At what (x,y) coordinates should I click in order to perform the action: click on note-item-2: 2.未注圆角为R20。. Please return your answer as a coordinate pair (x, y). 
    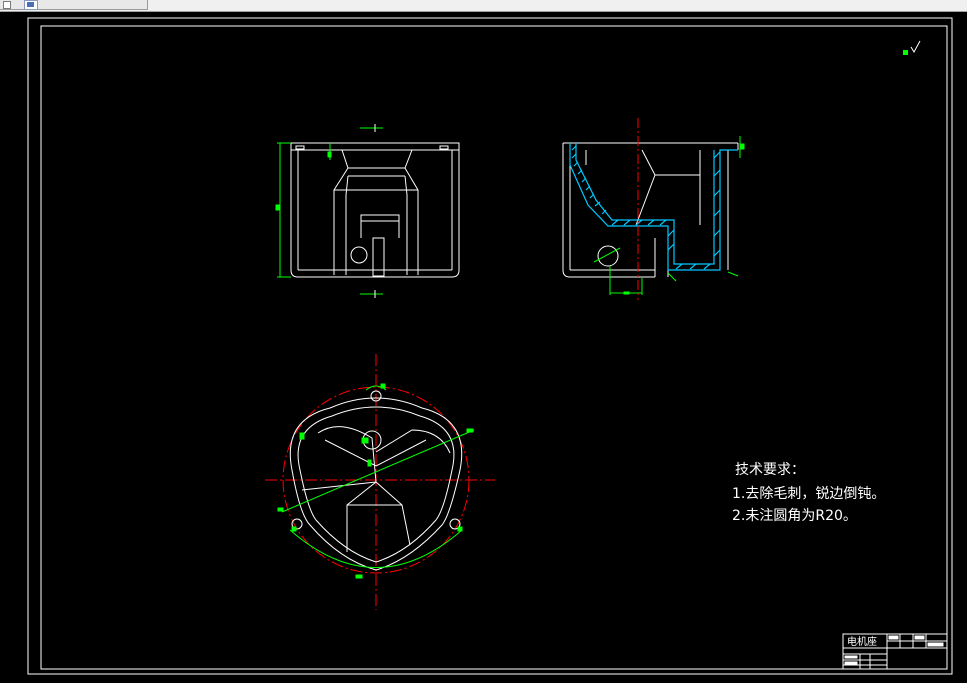
    Looking at the image, I should click on (794, 516).